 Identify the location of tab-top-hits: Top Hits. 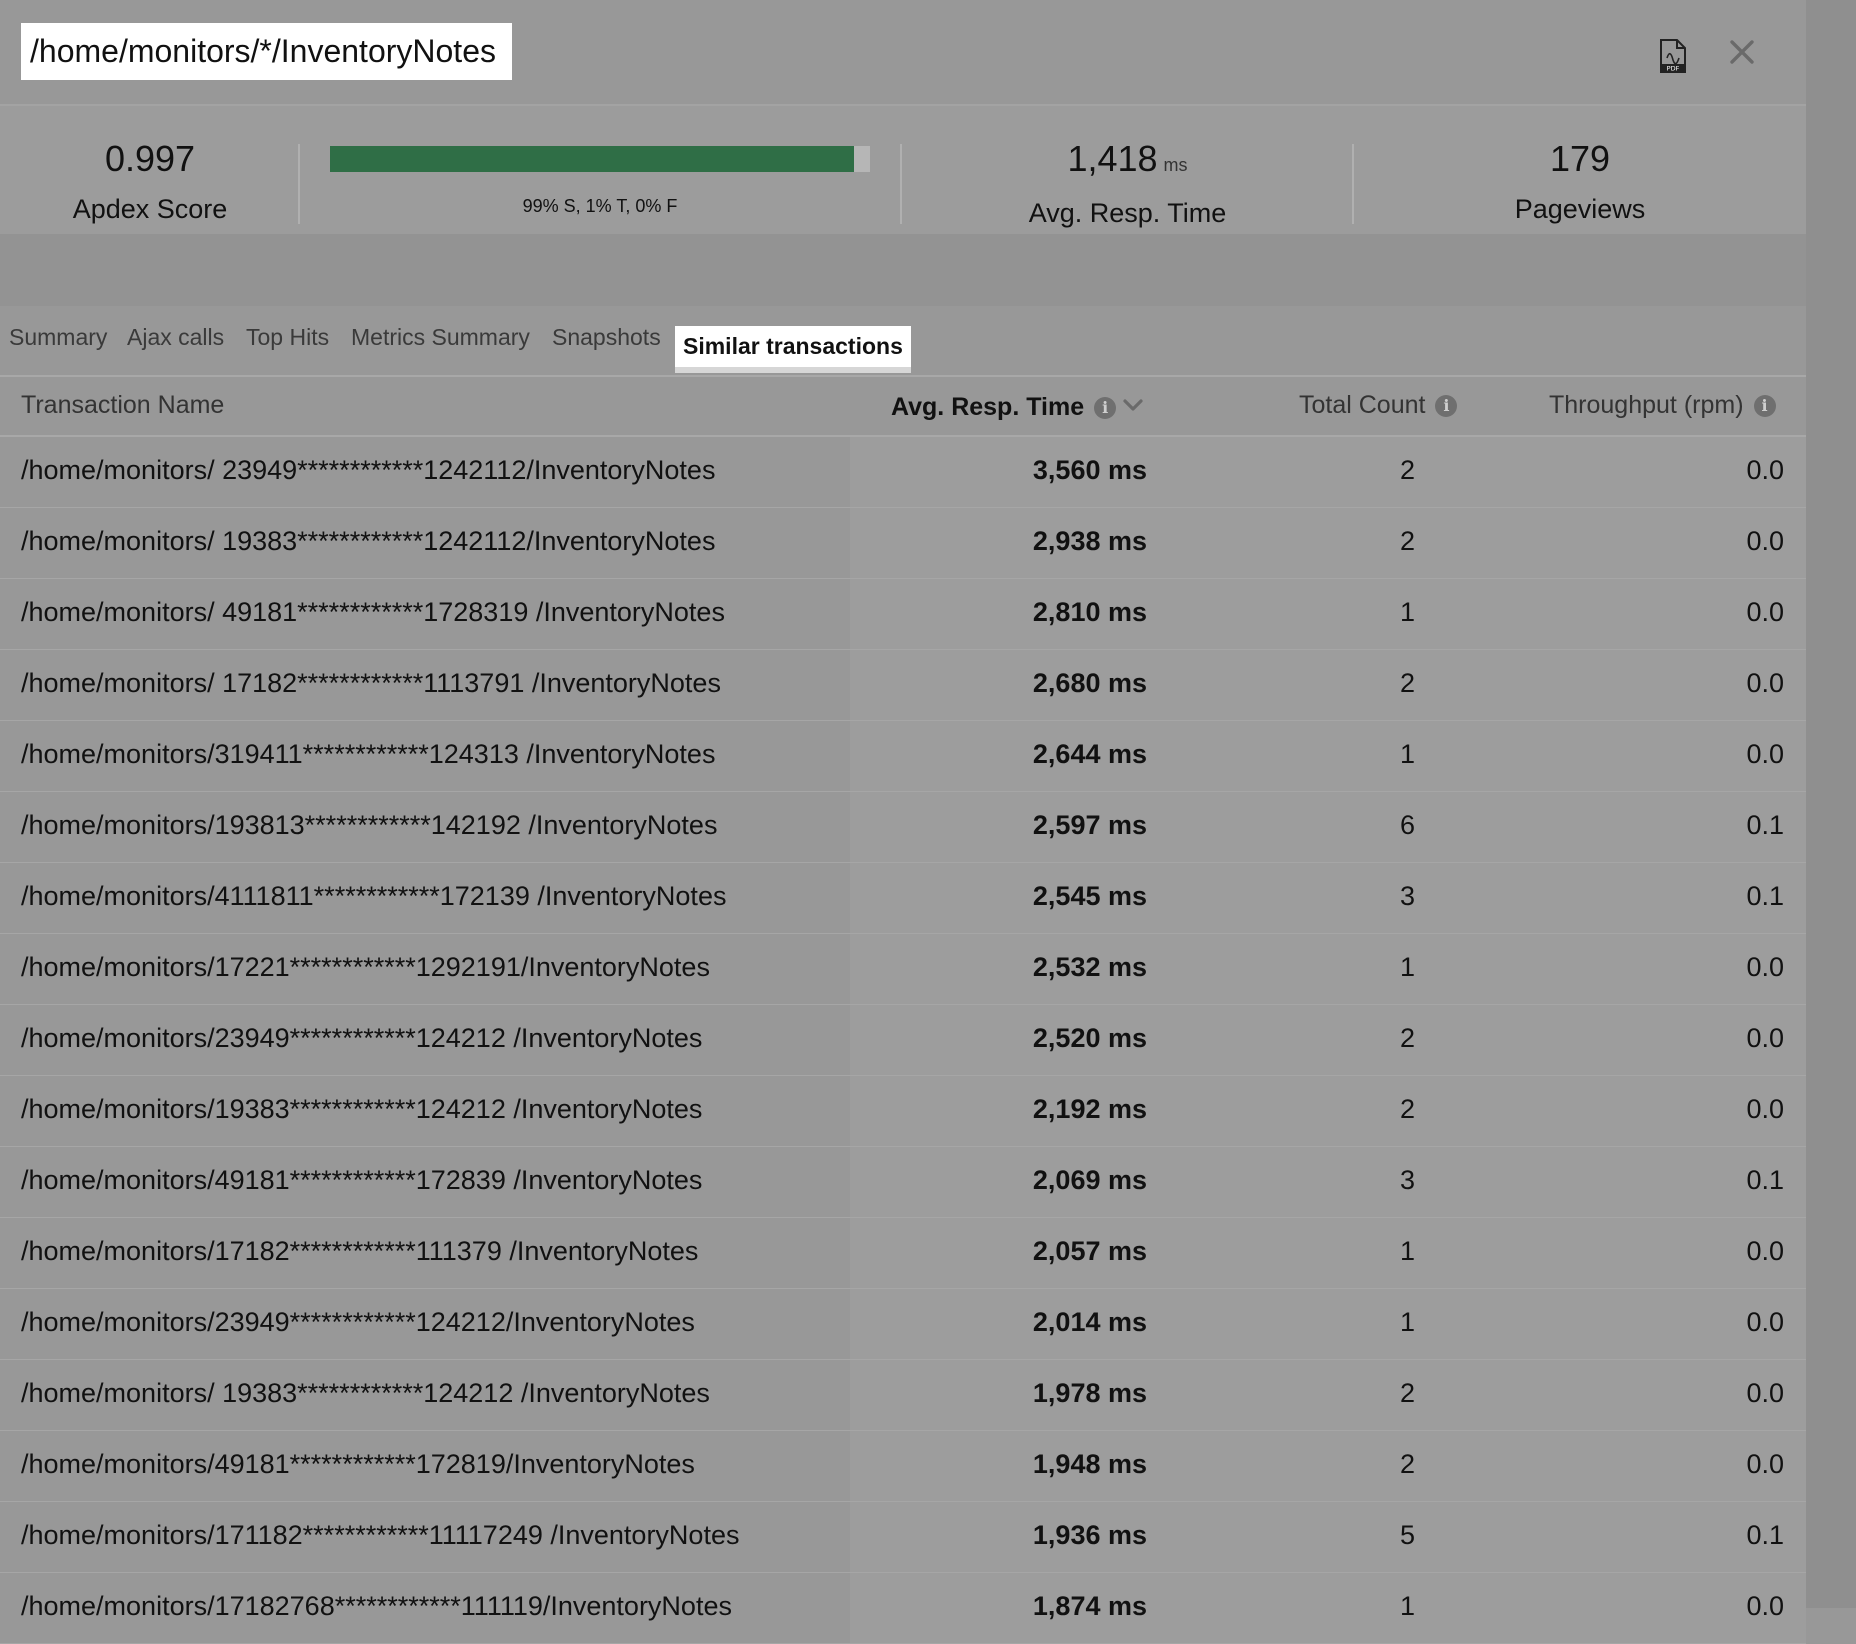
(287, 337).